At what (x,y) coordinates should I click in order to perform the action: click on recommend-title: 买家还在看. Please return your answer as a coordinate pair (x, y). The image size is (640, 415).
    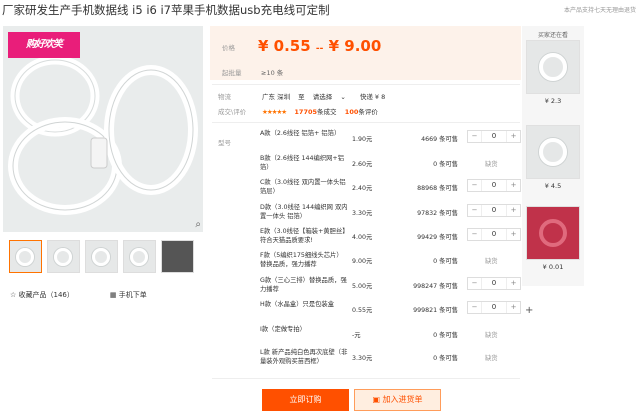
    Looking at the image, I should click on (552, 35).